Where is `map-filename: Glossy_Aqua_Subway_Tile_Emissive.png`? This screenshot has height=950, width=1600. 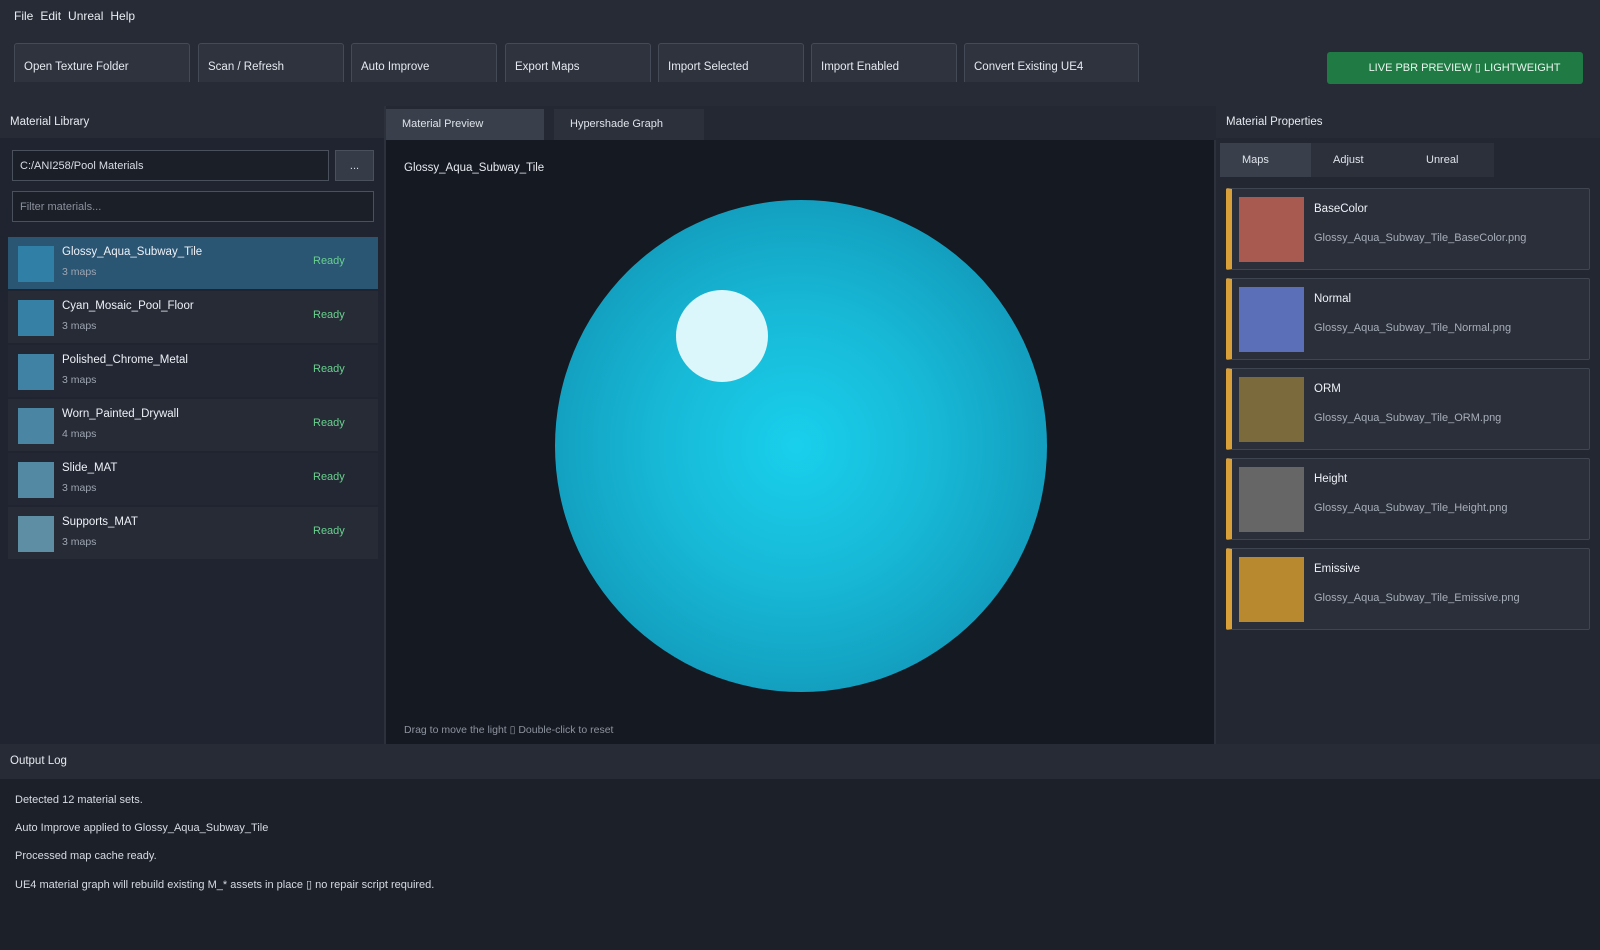 map-filename: Glossy_Aqua_Subway_Tile_Emissive.png is located at coordinates (1417, 598).